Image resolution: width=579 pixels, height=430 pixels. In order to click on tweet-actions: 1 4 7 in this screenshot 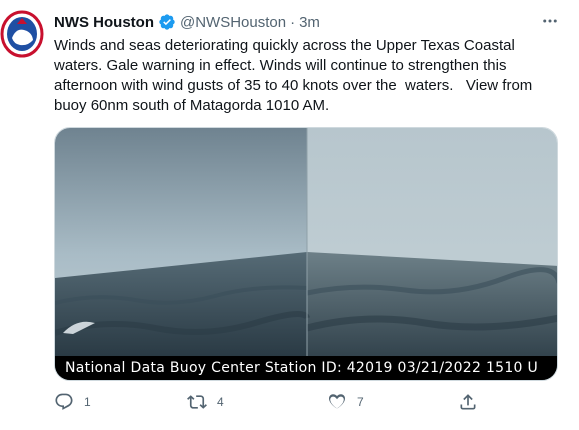, I will do `click(274, 403)`.